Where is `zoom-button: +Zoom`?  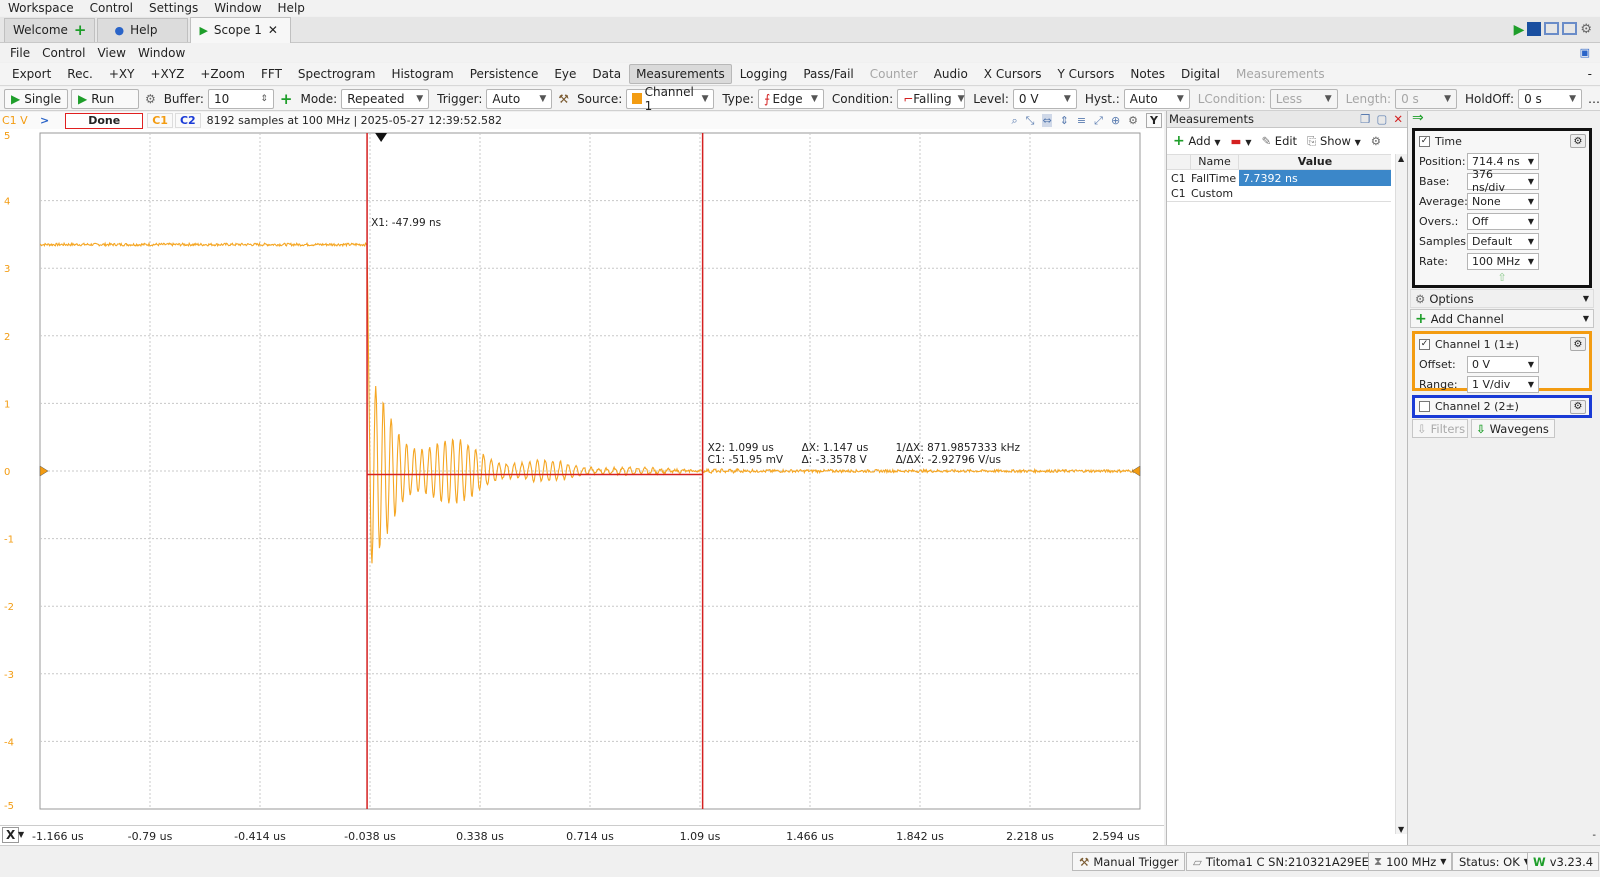
zoom-button: +Zoom is located at coordinates (222, 74).